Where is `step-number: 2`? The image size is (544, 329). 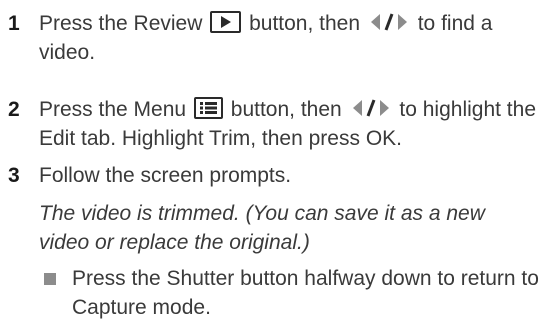
step-number: 2 is located at coordinates (14, 109).